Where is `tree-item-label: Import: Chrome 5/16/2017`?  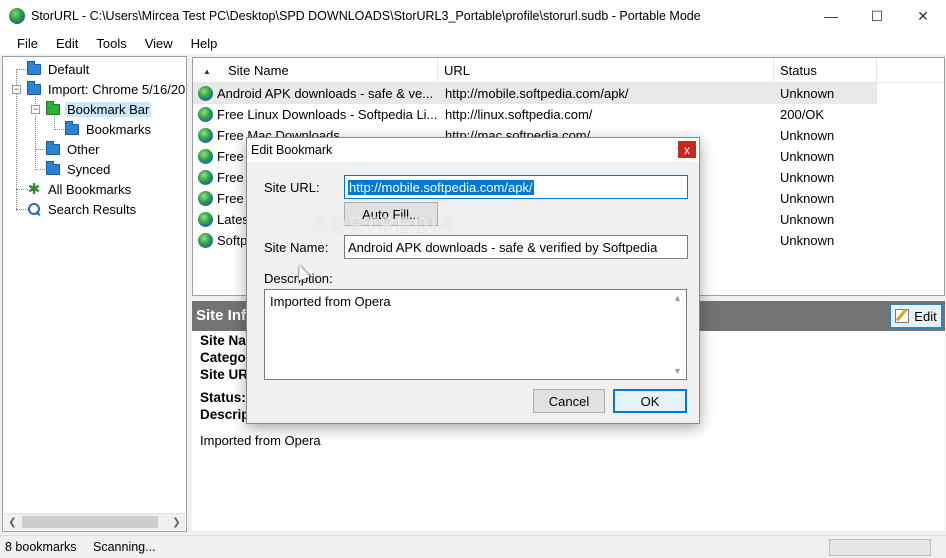 tree-item-label: Import: Chrome 5/16/2017 is located at coordinates (117, 89).